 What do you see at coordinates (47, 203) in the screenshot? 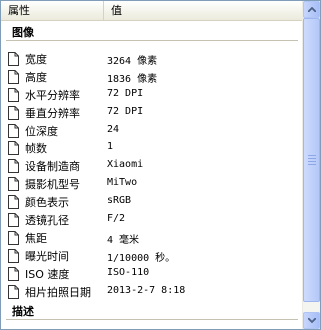
I see `property-label: 颜色表示` at bounding box center [47, 203].